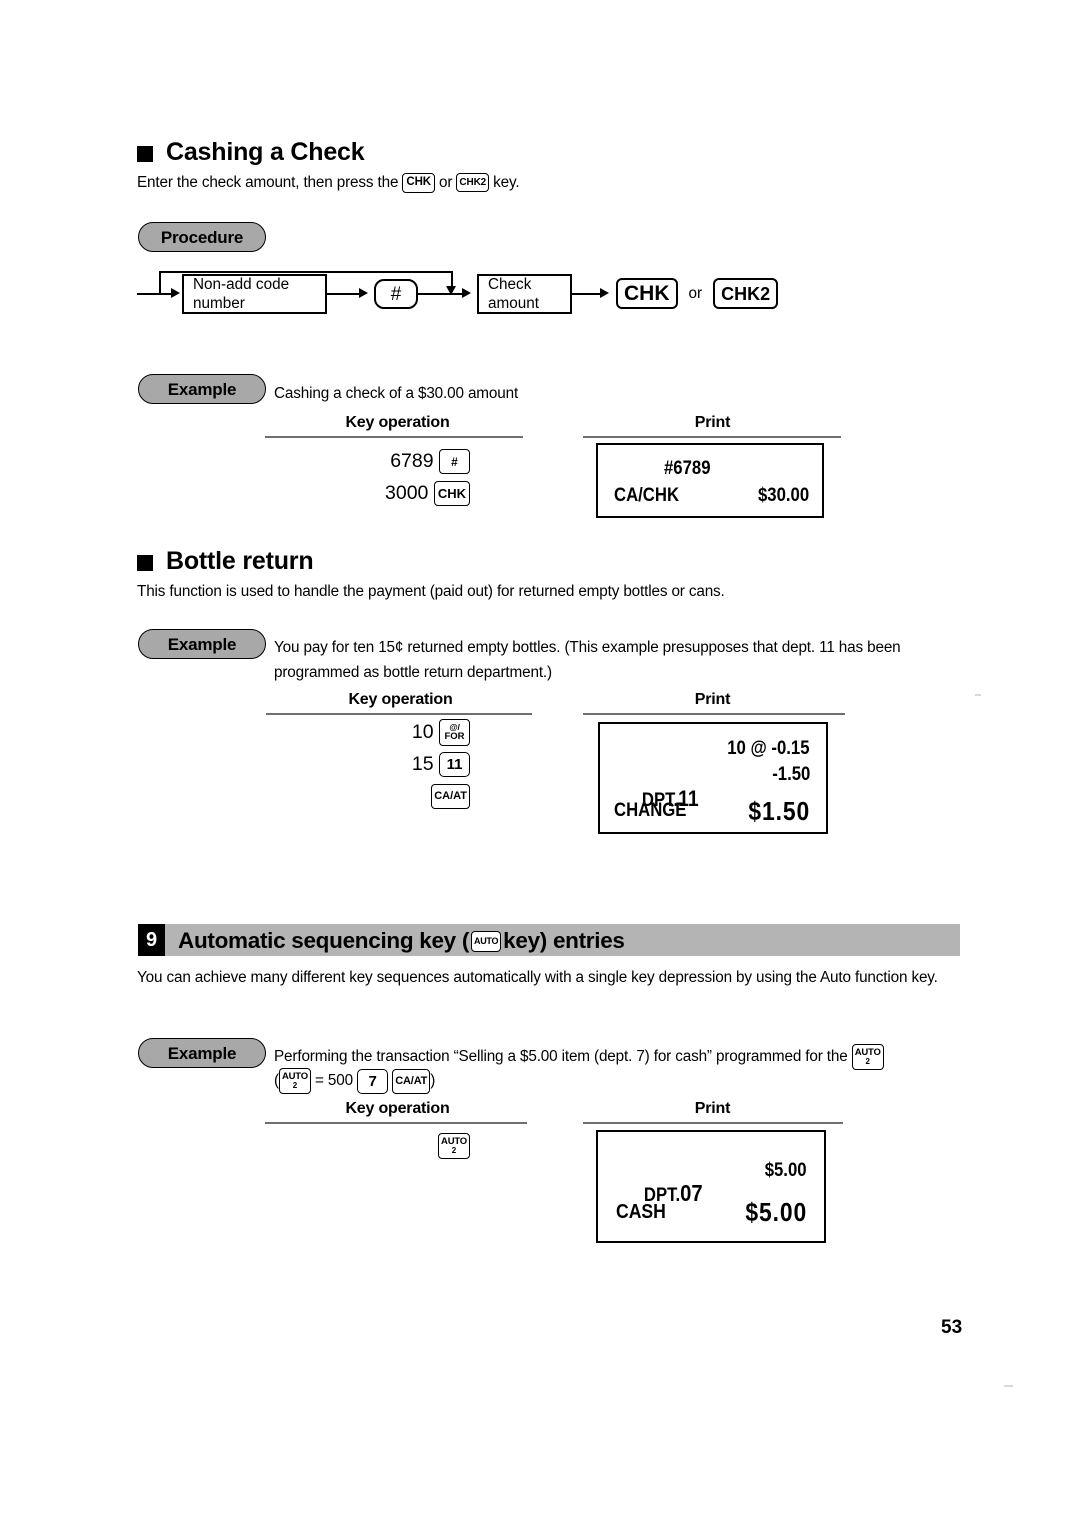 Image resolution: width=1080 pixels, height=1528 pixels. What do you see at coordinates (151, 940) in the screenshot?
I see `section-9-number-badge: 9` at bounding box center [151, 940].